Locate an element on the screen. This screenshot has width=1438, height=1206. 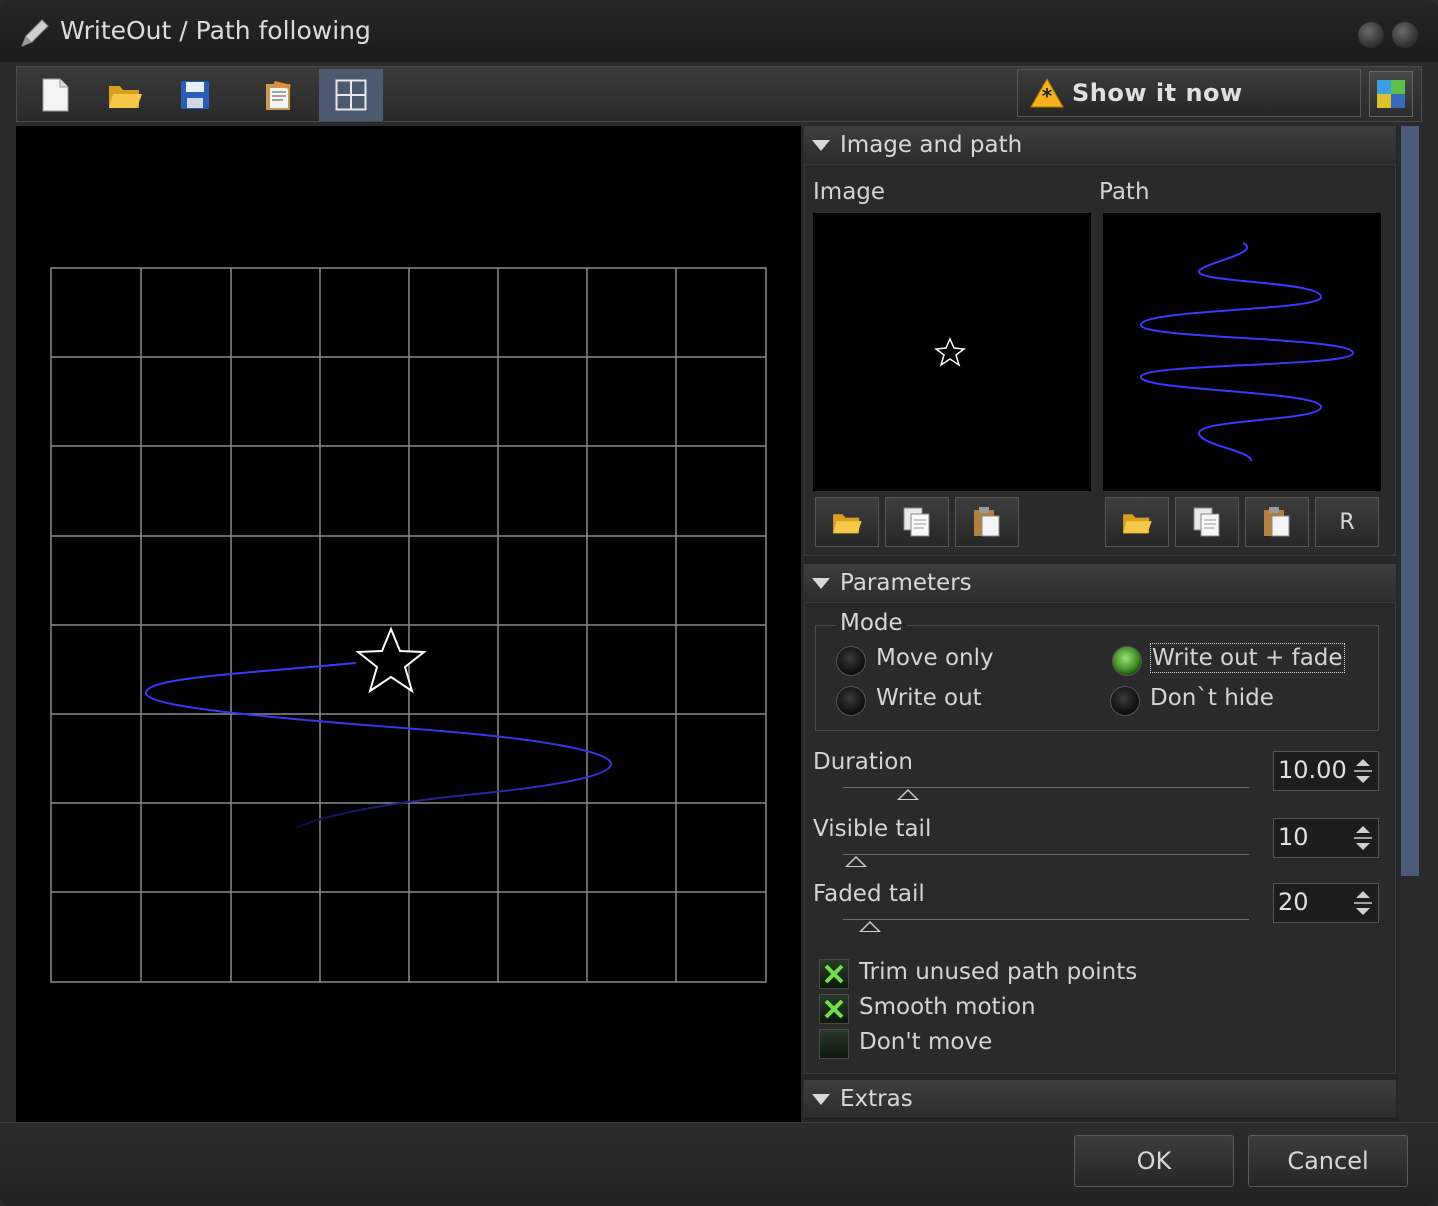
parameters-header: Parameters is located at coordinates (1100, 583).